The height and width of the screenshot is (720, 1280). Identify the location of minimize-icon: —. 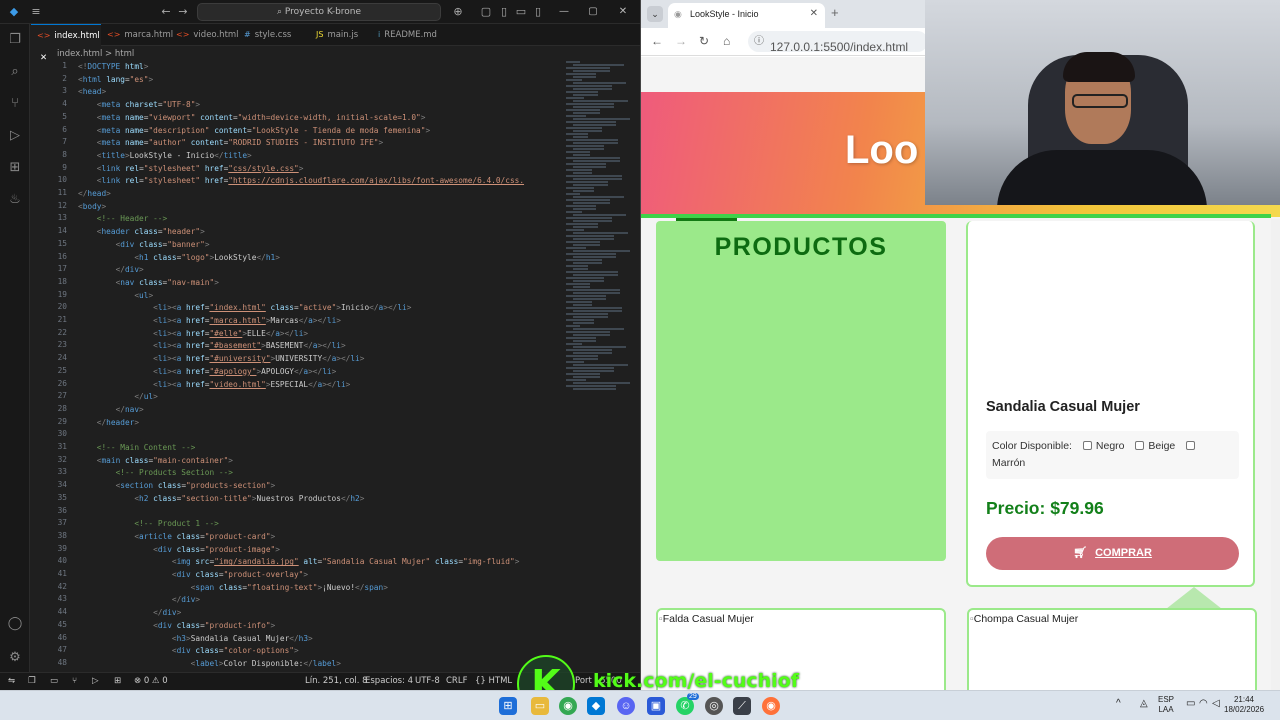
(564, 12).